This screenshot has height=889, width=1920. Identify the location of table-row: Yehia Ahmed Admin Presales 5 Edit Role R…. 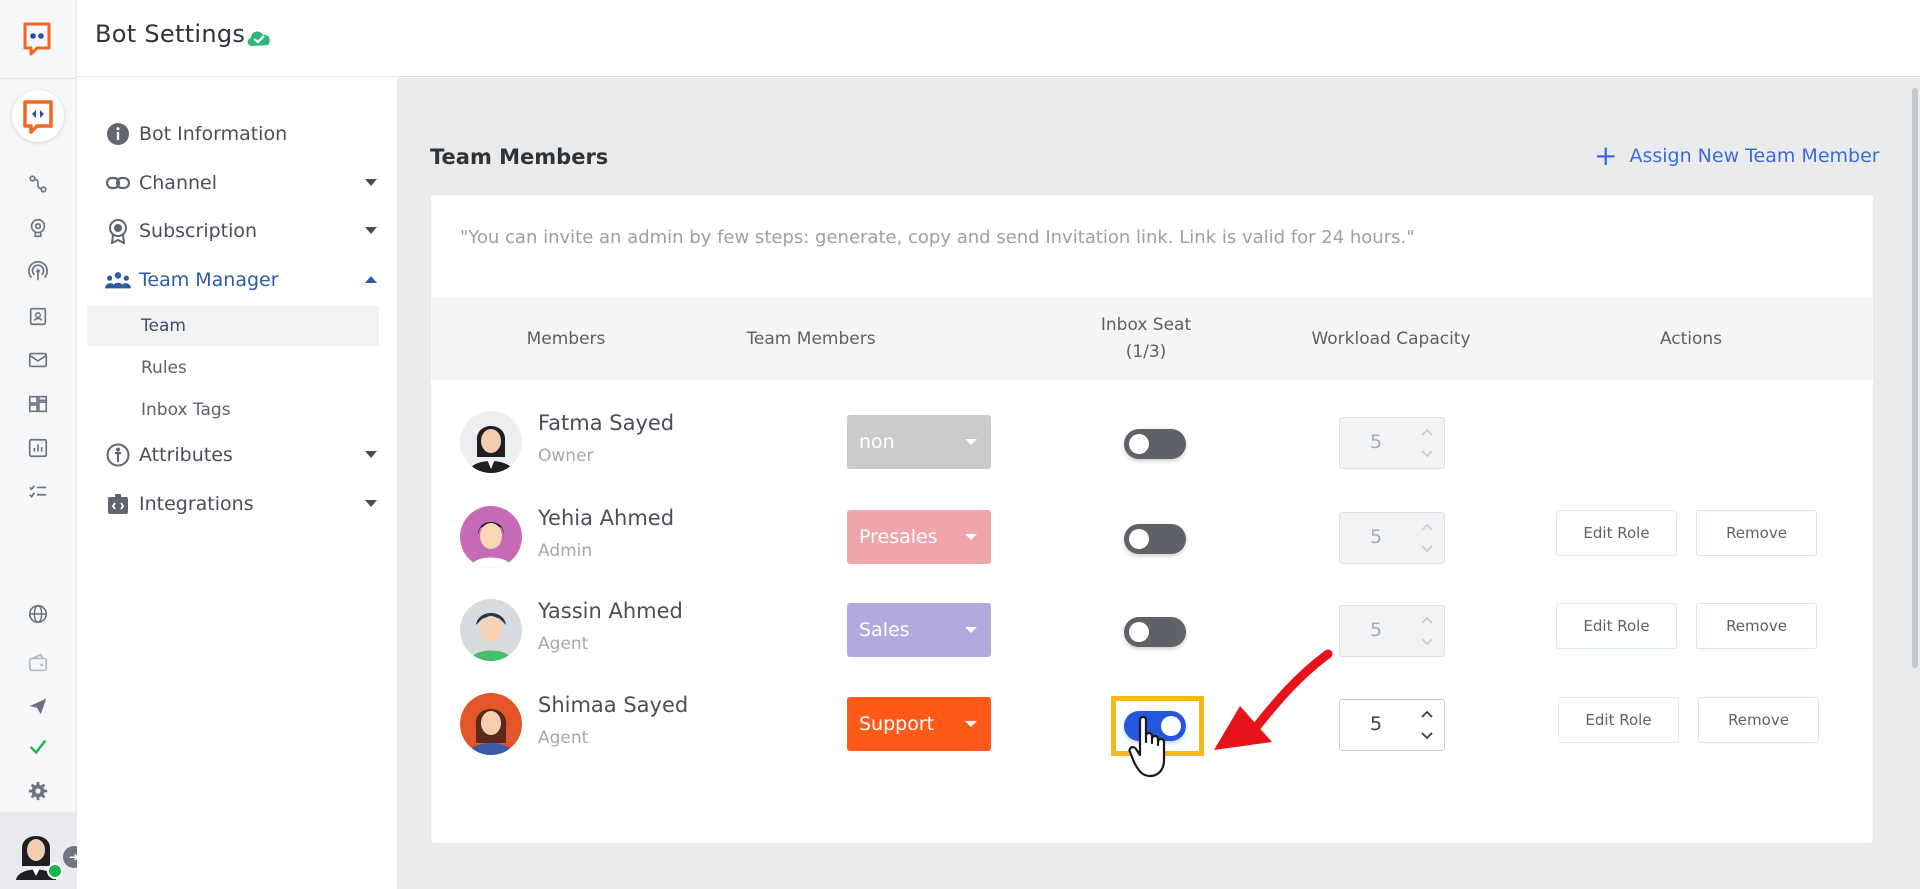
(1152, 535).